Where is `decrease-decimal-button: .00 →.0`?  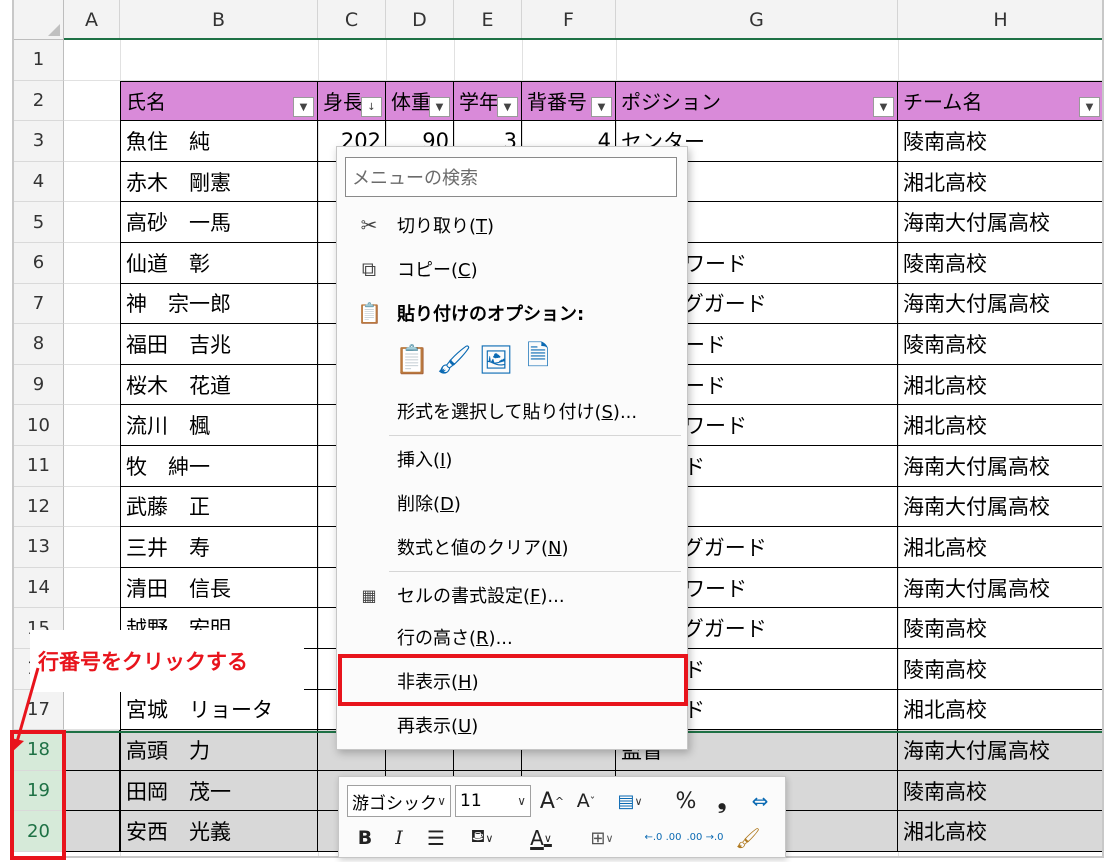
decrease-decimal-button: .00 →.0 is located at coordinates (705, 838).